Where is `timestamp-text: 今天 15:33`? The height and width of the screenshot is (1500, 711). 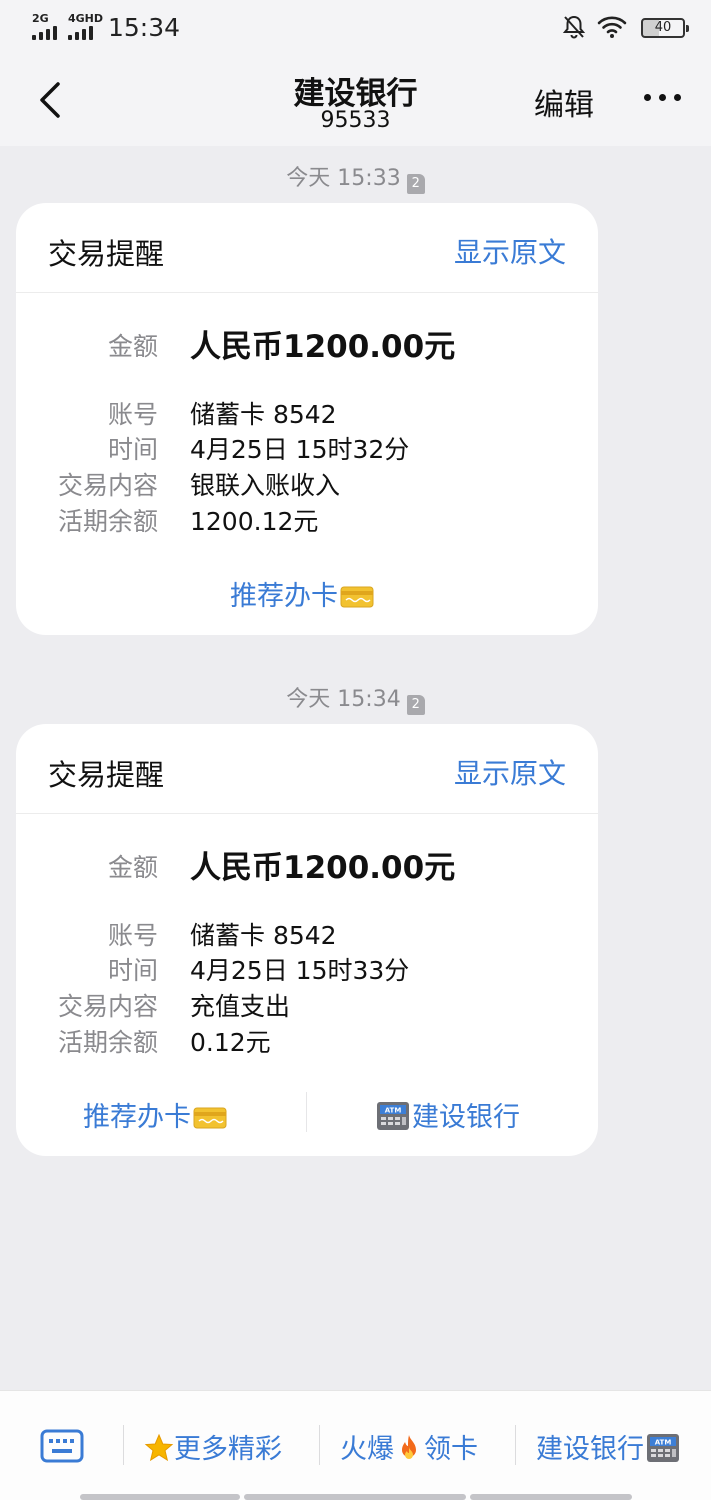 timestamp-text: 今天 15:33 is located at coordinates (343, 178).